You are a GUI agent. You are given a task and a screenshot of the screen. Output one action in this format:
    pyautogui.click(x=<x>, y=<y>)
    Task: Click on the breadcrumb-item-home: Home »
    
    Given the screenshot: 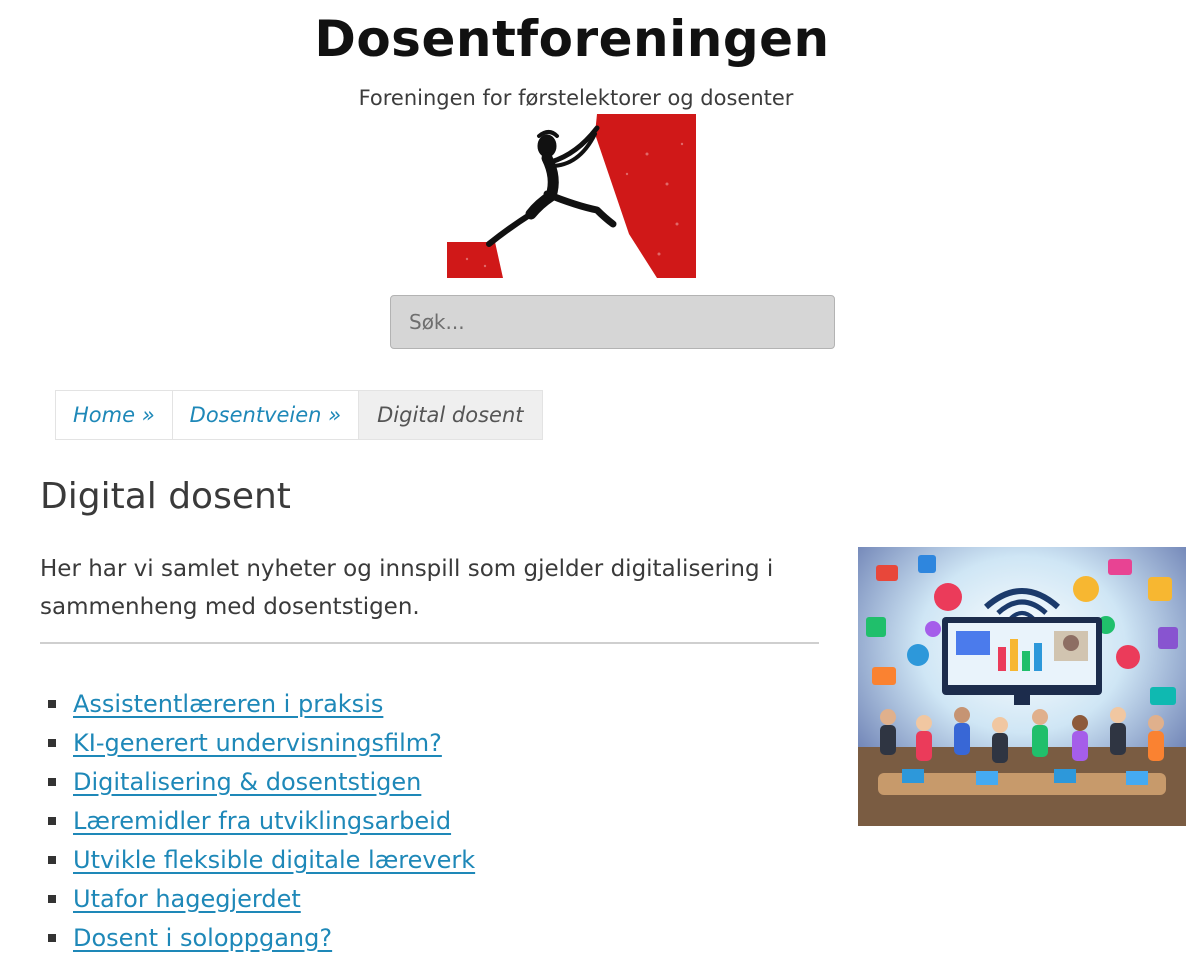 What is the action you would take?
    pyautogui.click(x=114, y=415)
    